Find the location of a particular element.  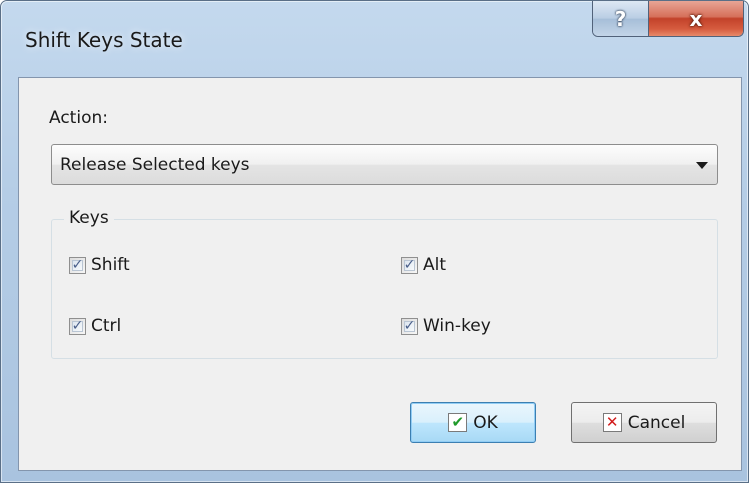

winkey-checkbox-item: ✓ Win-key is located at coordinates (446, 326).